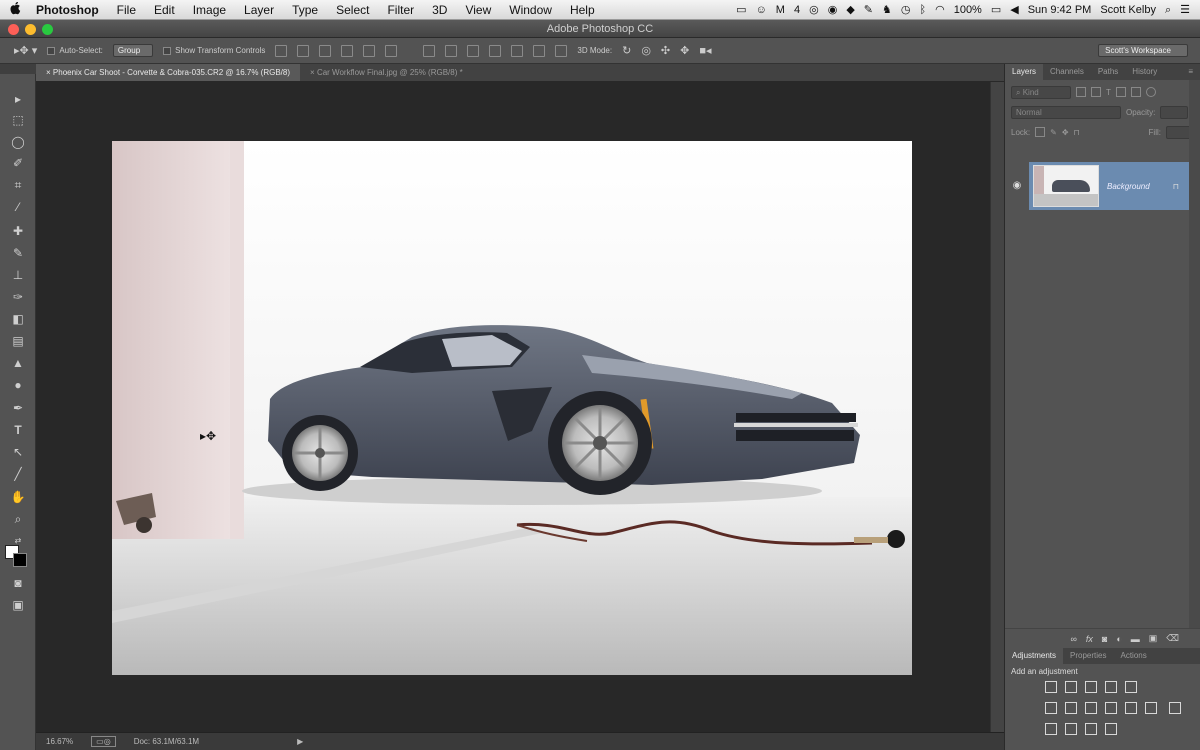 Image resolution: width=1200 pixels, height=750 pixels. Describe the element at coordinates (30, 29) in the screenshot. I see `minimize-window-button` at that location.